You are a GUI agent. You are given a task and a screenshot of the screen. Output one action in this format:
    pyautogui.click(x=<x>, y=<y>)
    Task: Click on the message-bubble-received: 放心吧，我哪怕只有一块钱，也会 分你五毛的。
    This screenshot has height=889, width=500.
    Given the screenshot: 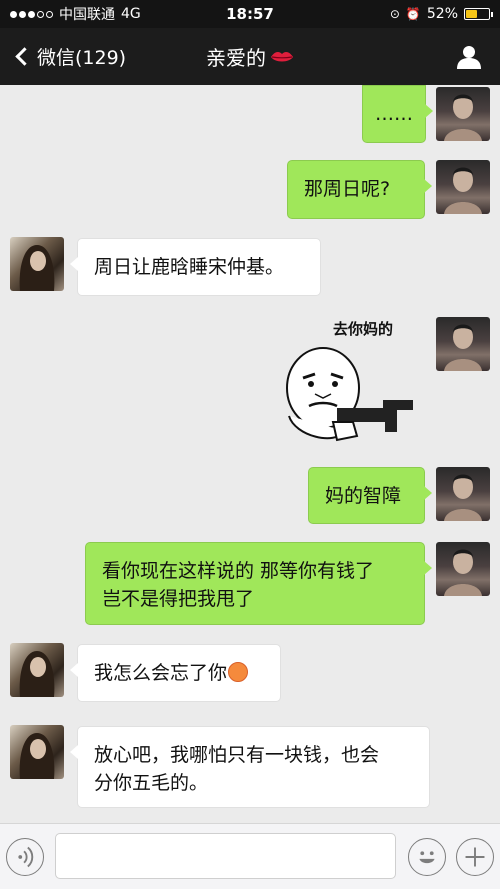 What is the action you would take?
    pyautogui.click(x=250, y=767)
    